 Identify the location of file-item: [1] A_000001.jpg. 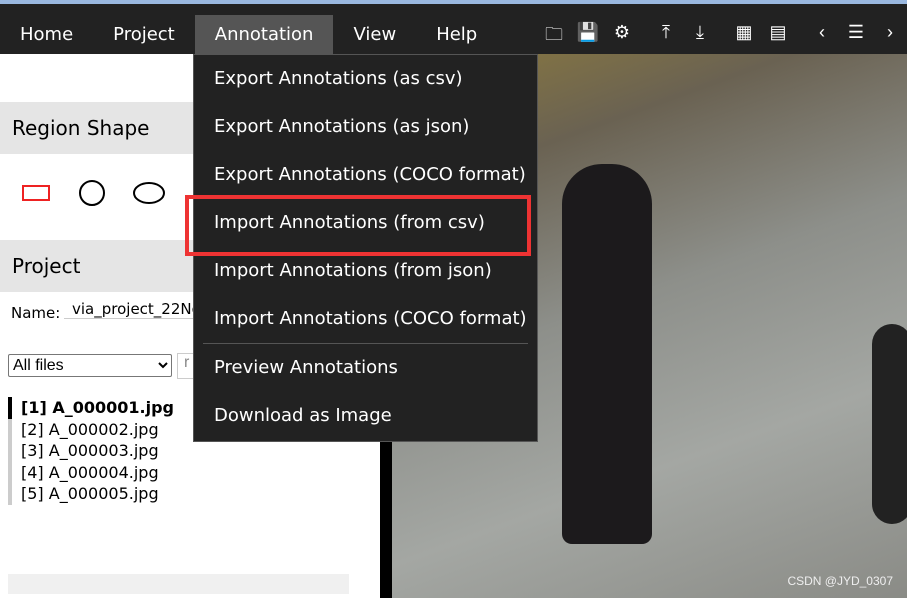
(91, 408).